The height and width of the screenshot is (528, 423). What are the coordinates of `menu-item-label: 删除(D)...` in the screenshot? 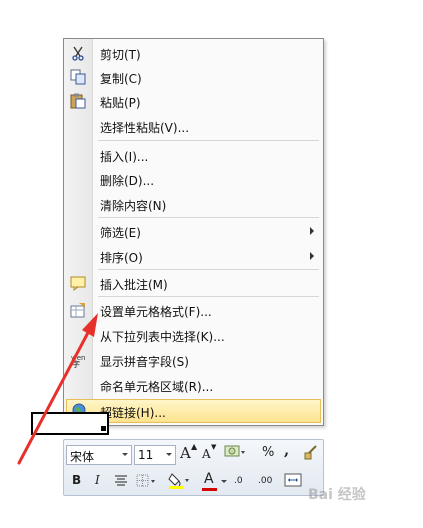 It's located at (127, 181).